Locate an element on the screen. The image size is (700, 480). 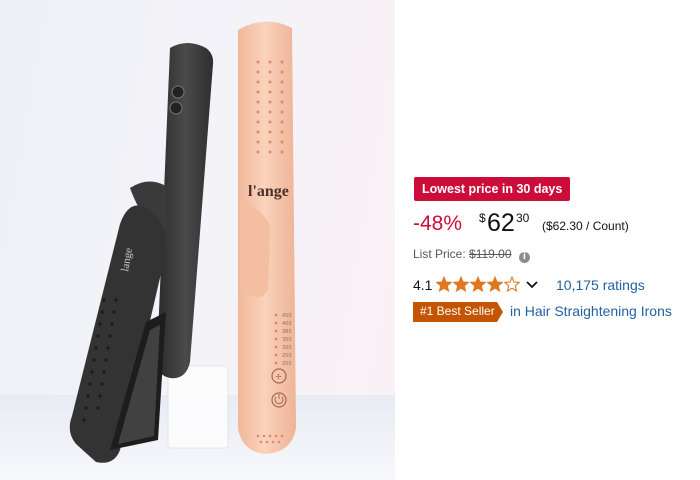
price-whole: 62 is located at coordinates (501, 223).